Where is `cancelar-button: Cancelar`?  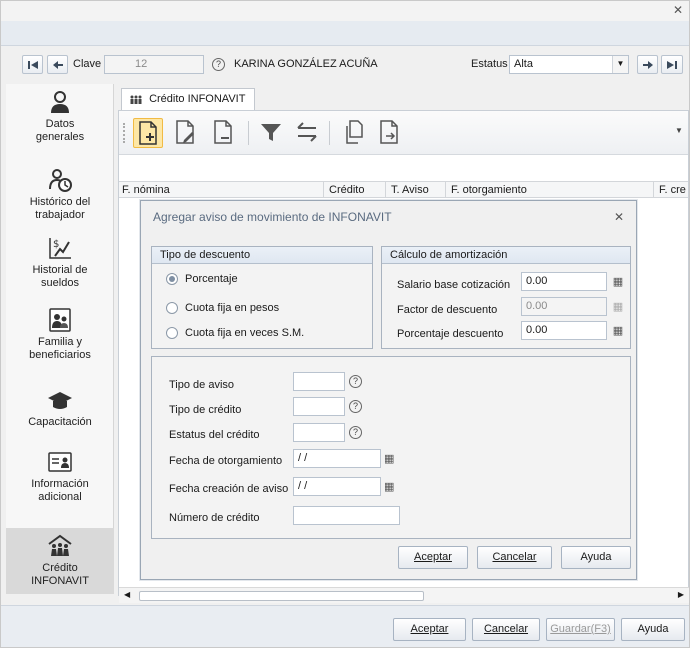 cancelar-button: Cancelar is located at coordinates (506, 629).